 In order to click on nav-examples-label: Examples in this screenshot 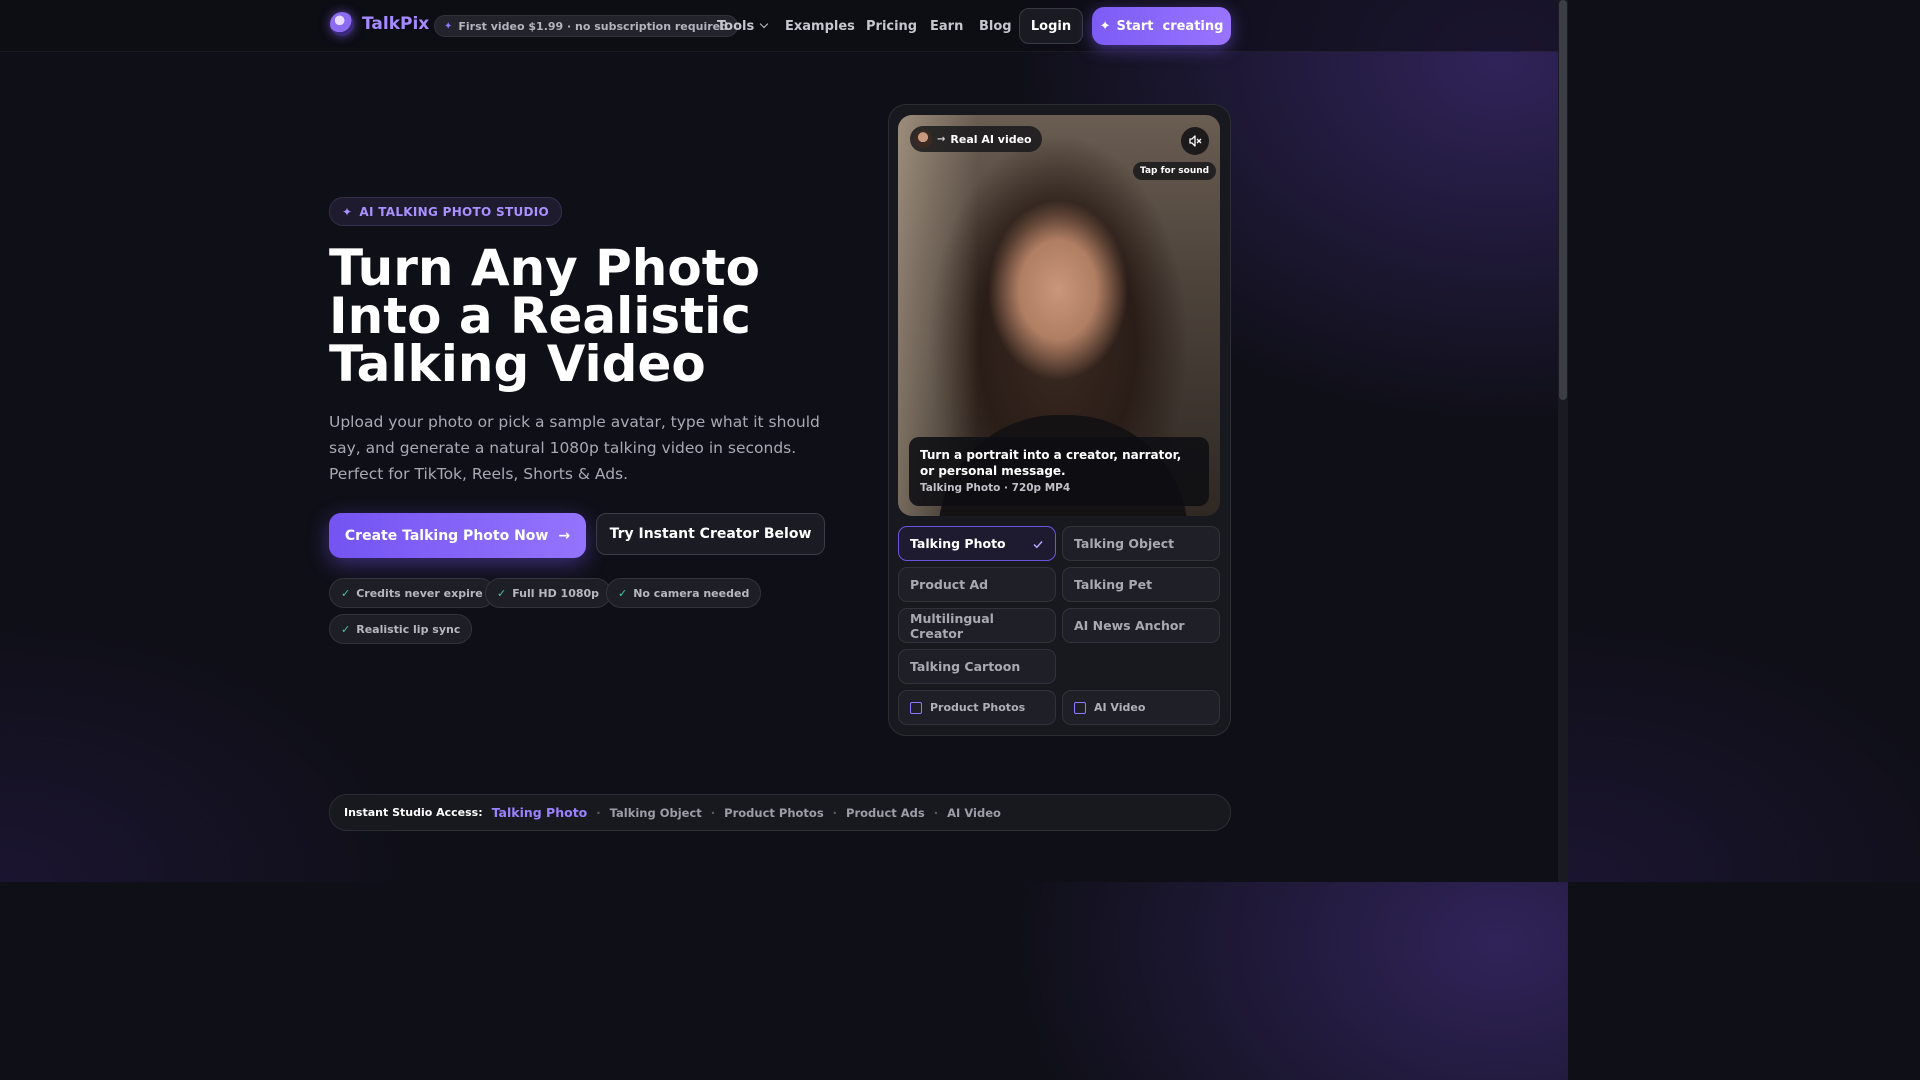, I will do `click(820, 26)`.